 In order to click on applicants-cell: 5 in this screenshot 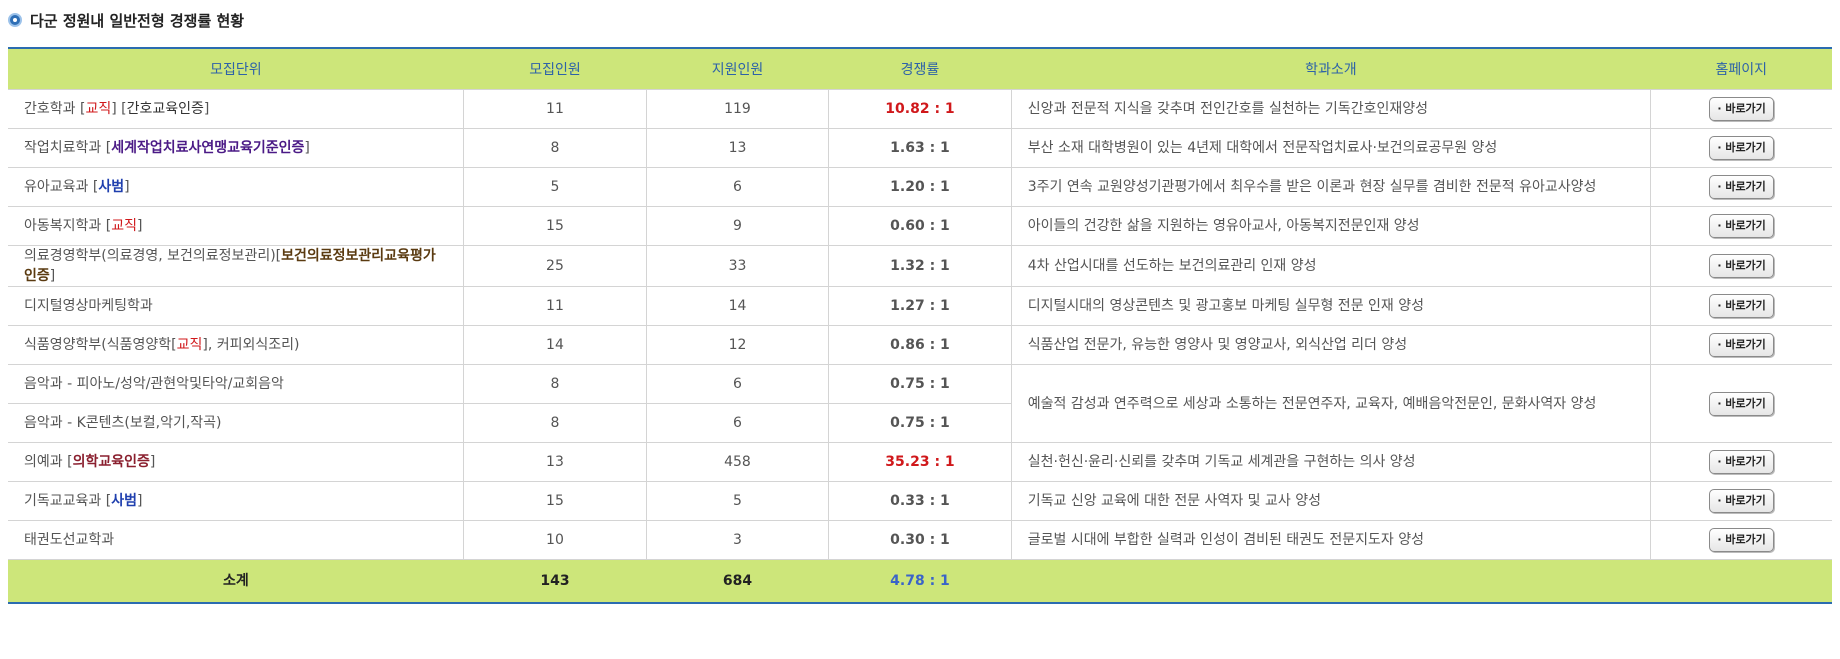, I will do `click(737, 501)`.